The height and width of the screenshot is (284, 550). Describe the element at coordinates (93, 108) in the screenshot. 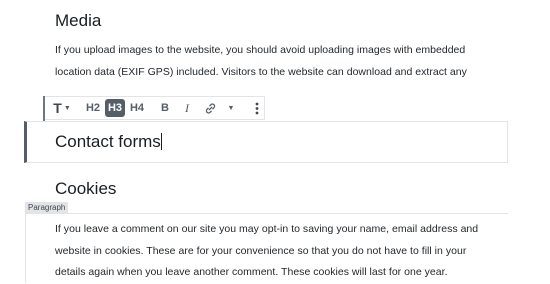

I see `heading-level-2-button: H2` at that location.